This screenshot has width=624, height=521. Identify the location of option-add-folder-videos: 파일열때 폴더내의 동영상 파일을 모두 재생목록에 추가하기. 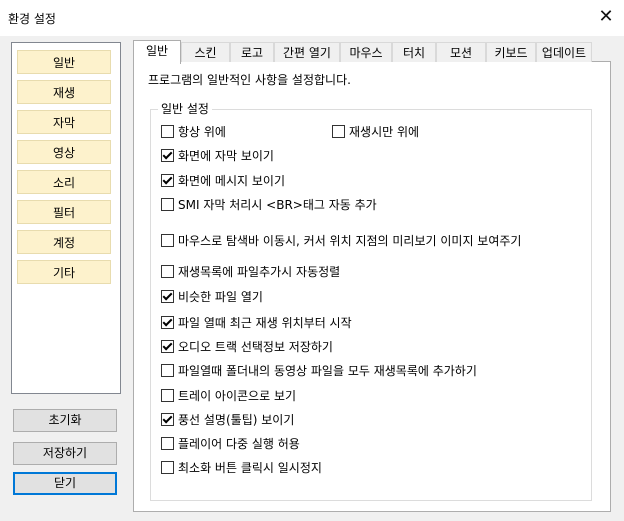
(319, 371).